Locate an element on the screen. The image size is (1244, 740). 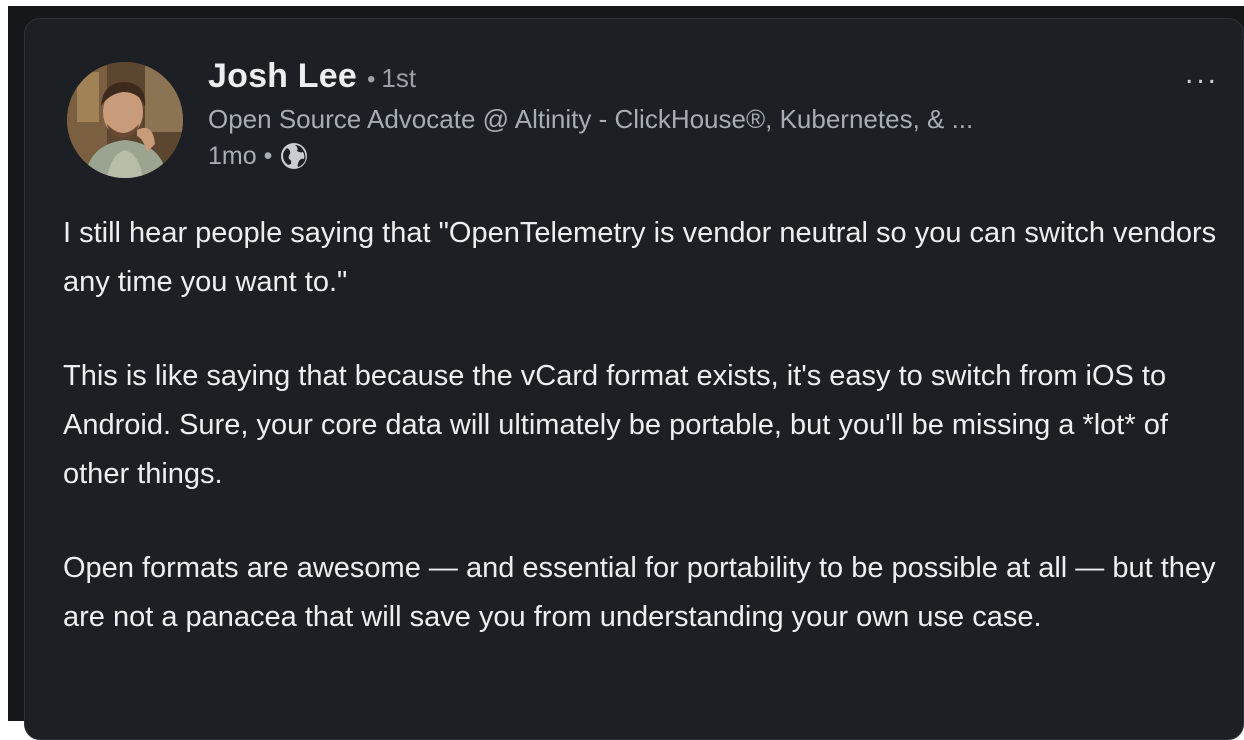
avatar-photo is located at coordinates (125, 120).